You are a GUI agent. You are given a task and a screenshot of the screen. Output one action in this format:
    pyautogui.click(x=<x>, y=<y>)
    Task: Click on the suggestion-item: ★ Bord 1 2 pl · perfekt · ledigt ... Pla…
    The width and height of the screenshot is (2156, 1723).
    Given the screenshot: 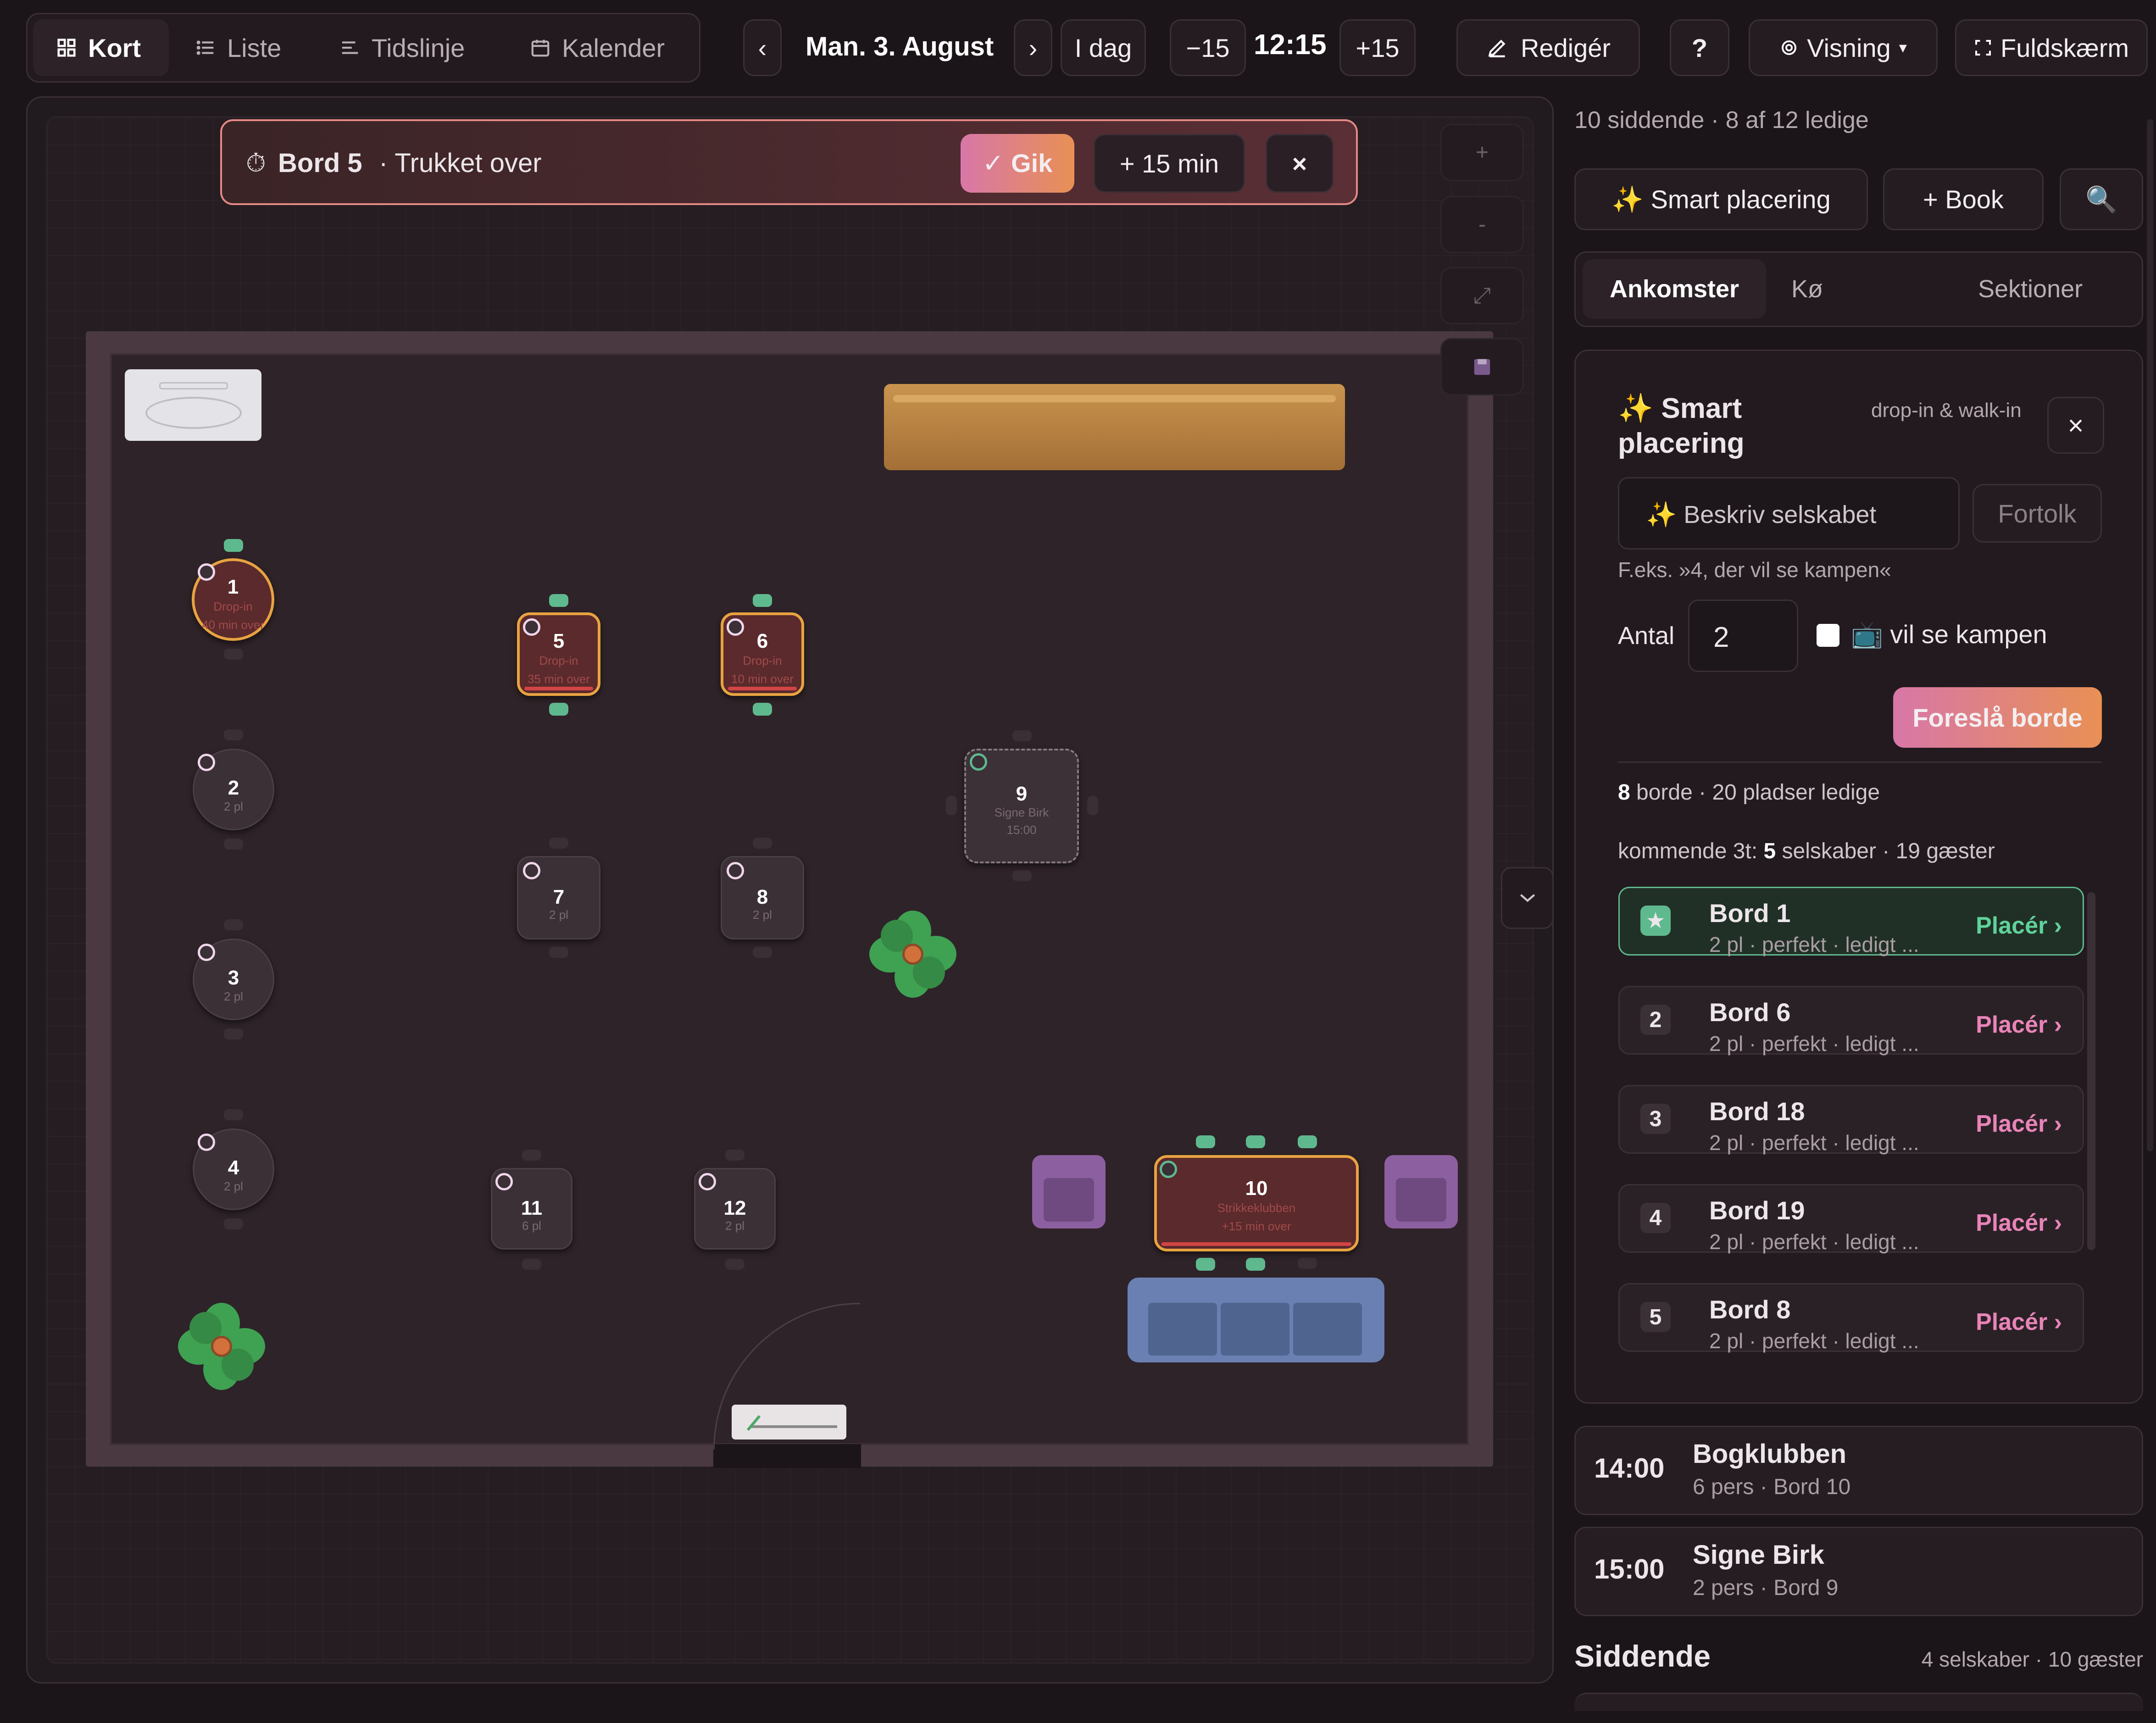 What is the action you would take?
    pyautogui.click(x=1851, y=921)
    